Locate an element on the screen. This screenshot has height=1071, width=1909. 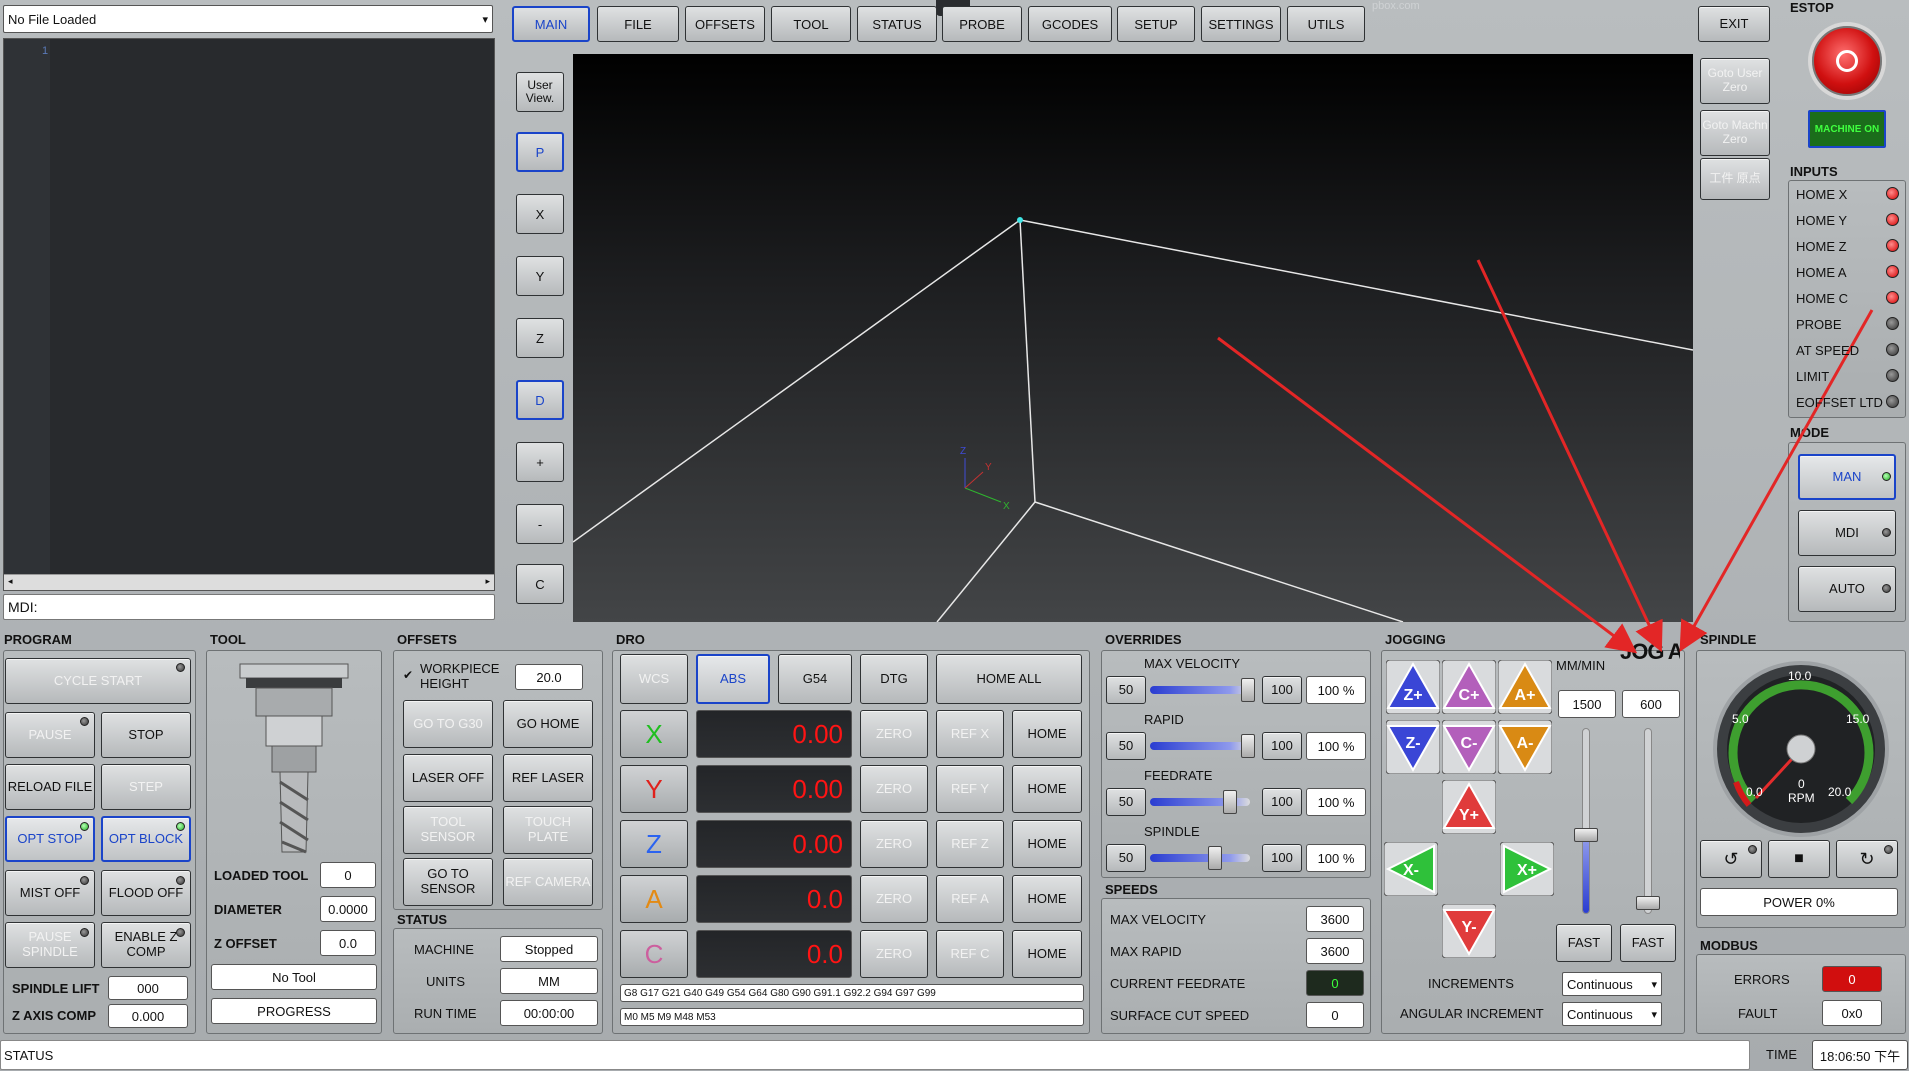
tab-tool: TOOL is located at coordinates (811, 24).